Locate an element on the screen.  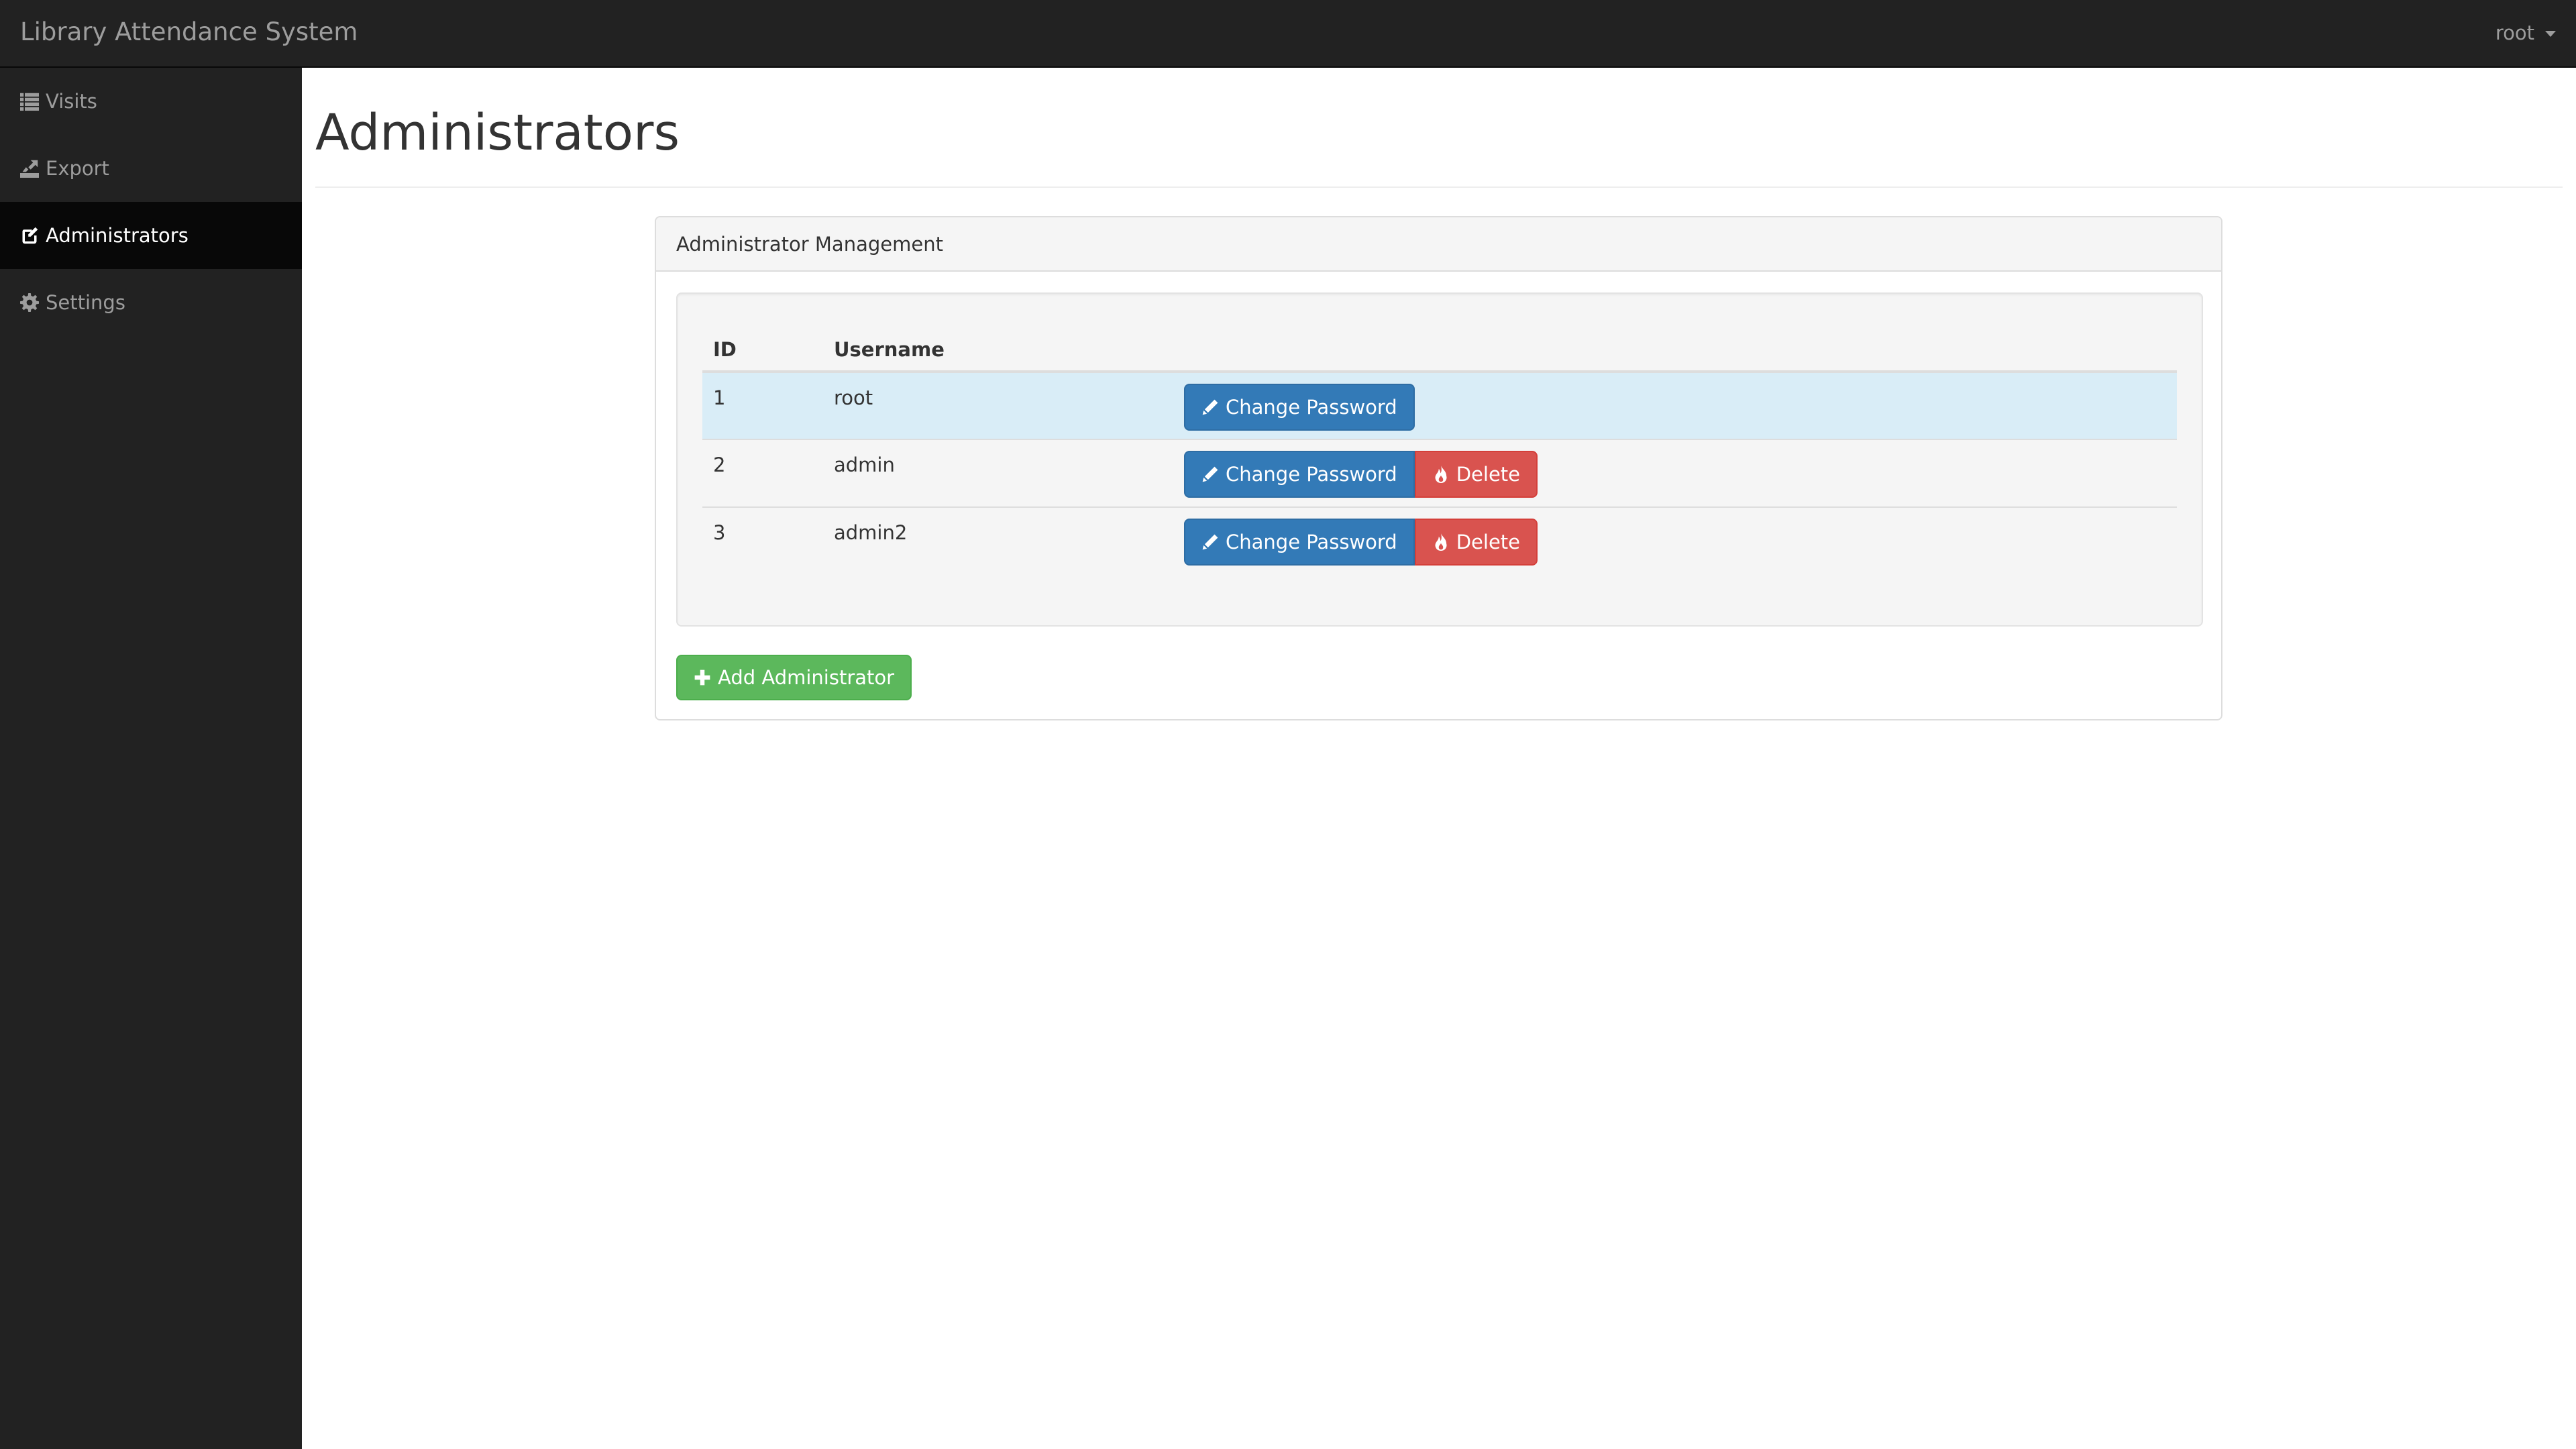
sidebar-item-label: Settings is located at coordinates (85, 302).